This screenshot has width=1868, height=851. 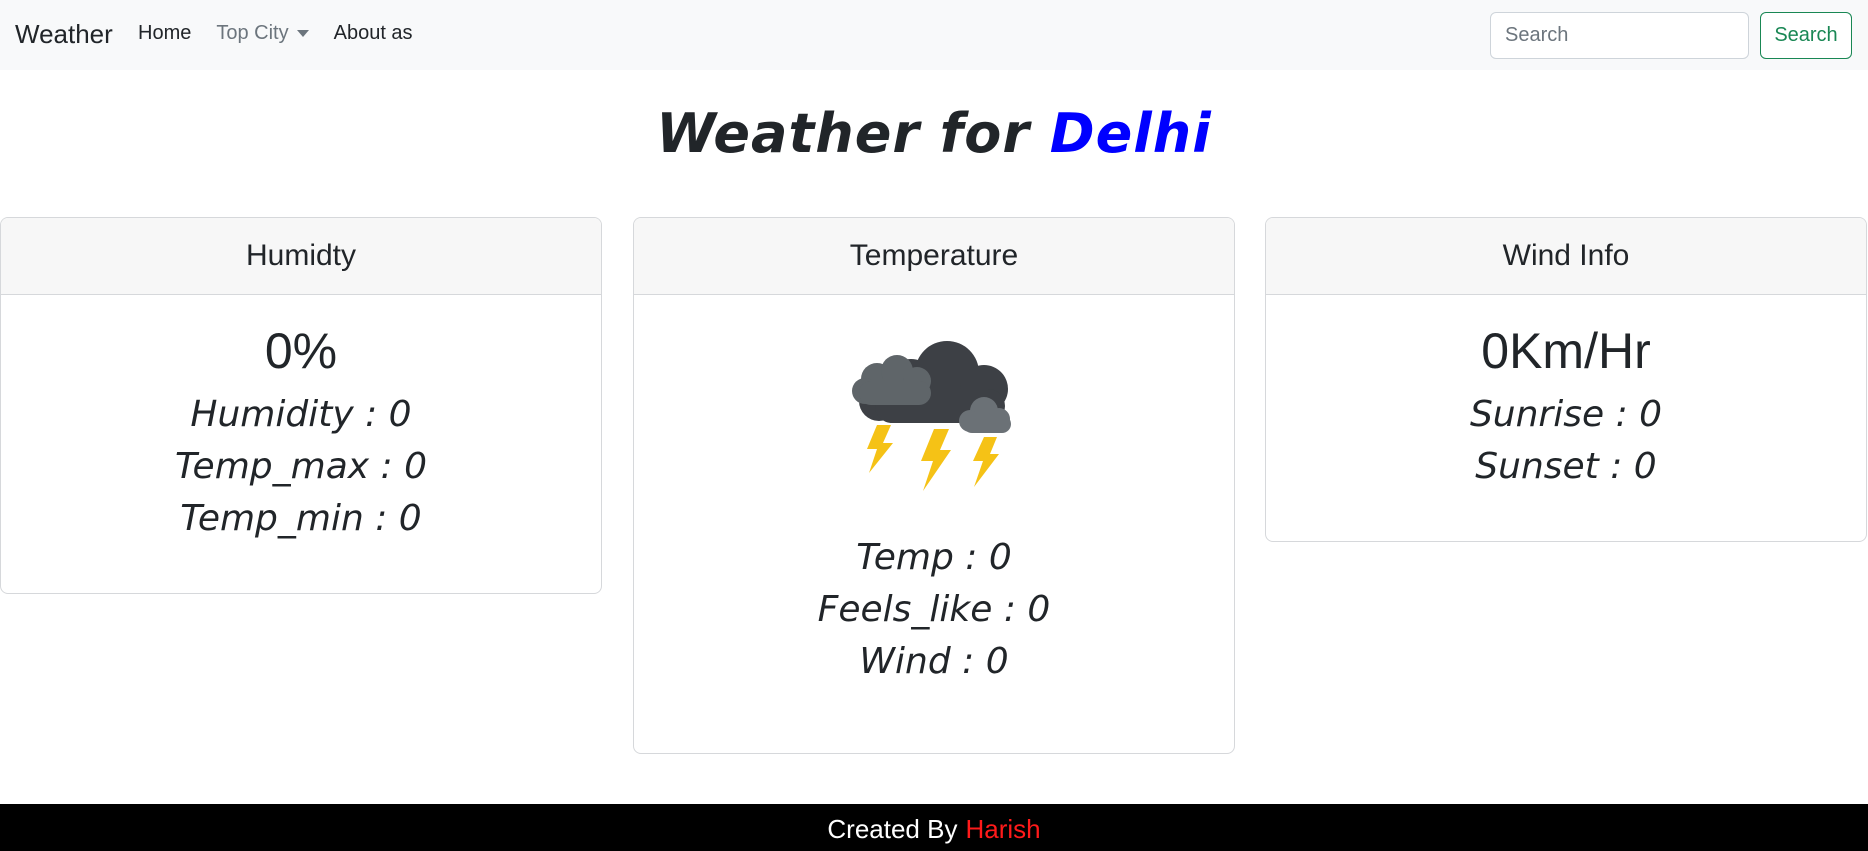 I want to click on nav-top-city-dropdown: Top City, so click(x=262, y=33).